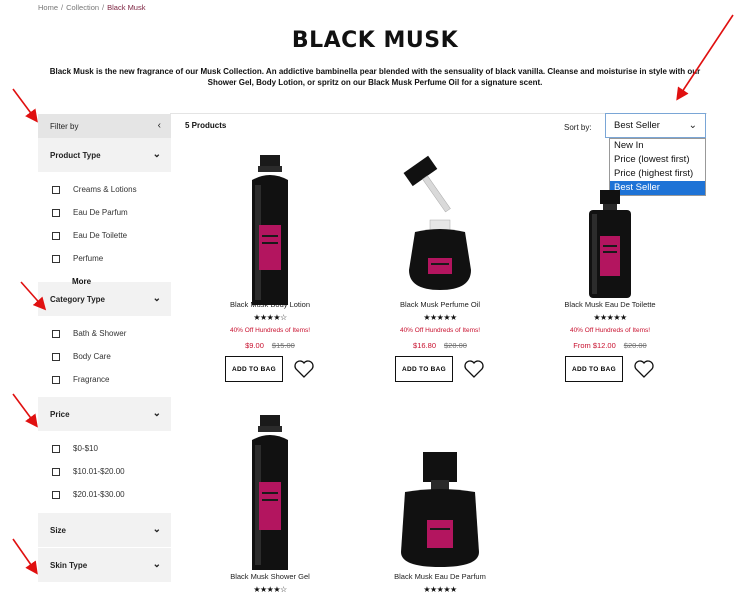 The width and height of the screenshot is (750, 602). Describe the element at coordinates (455, 345) in the screenshot. I see `original-price: $28.00` at that location.